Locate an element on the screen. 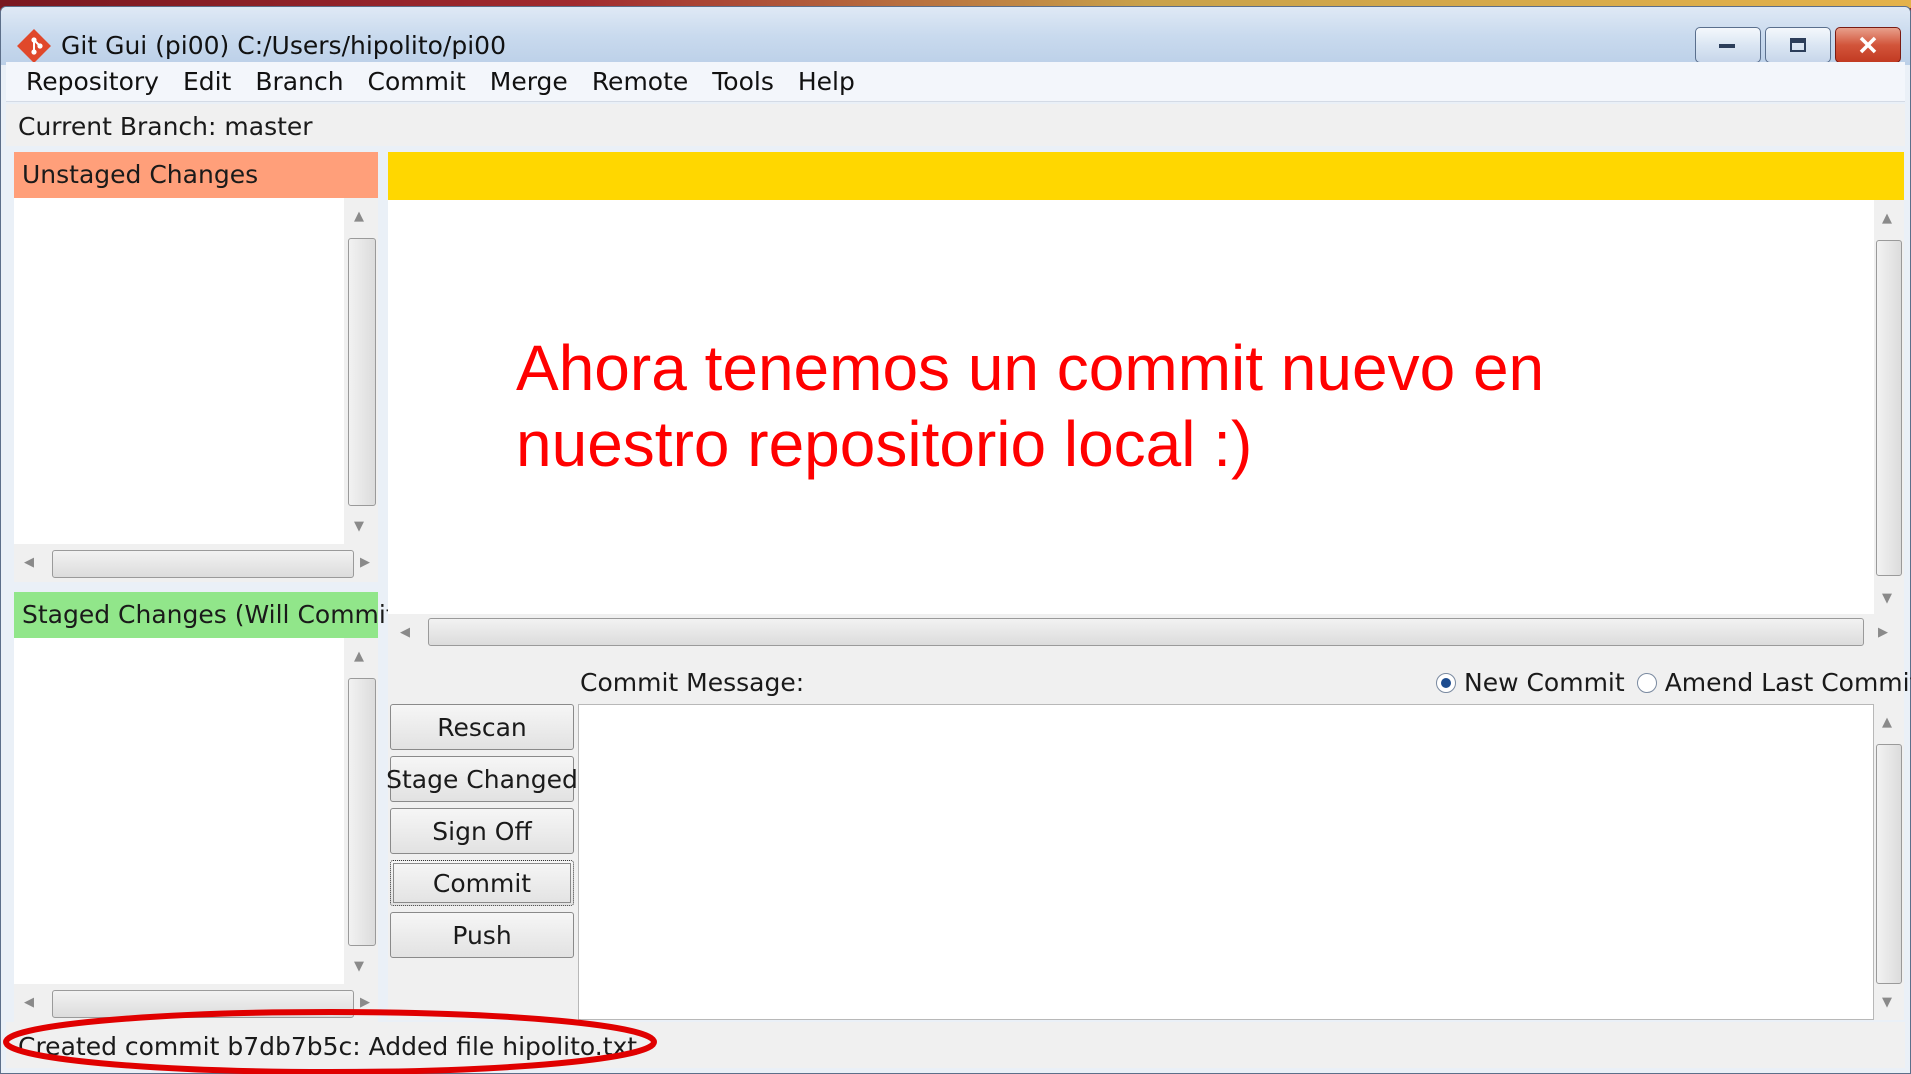 The width and height of the screenshot is (1911, 1074). minimize-icon is located at coordinates (1727, 46).